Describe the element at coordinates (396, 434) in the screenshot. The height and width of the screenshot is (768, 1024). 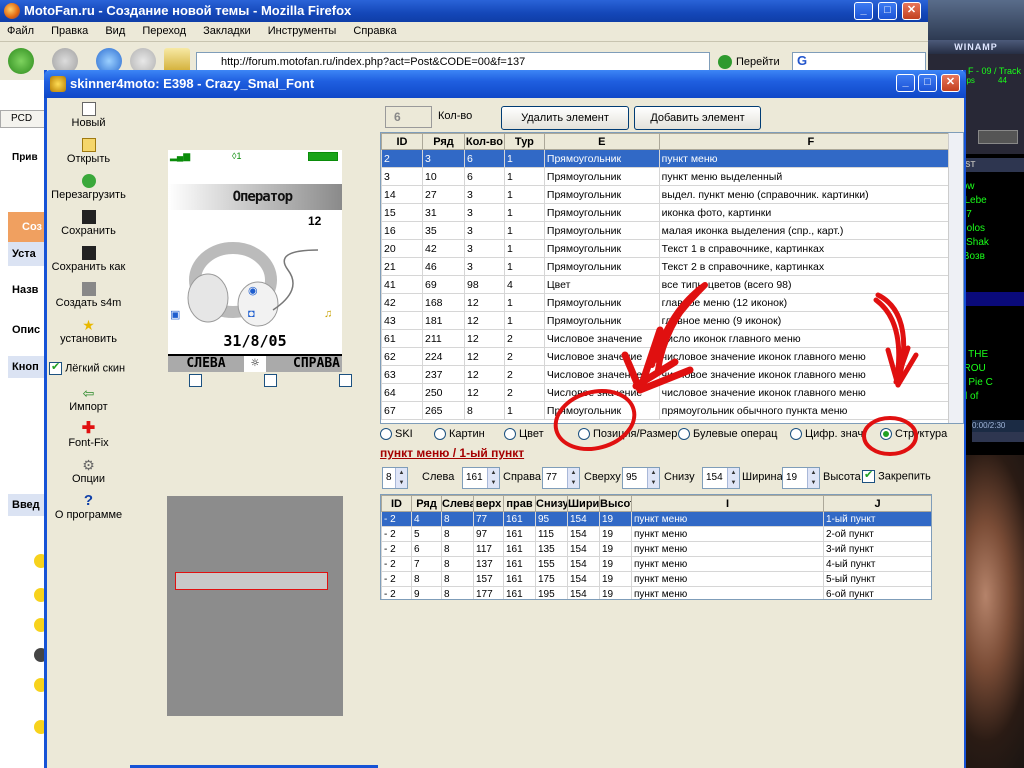
I see `radio-ski: SKI` at that location.